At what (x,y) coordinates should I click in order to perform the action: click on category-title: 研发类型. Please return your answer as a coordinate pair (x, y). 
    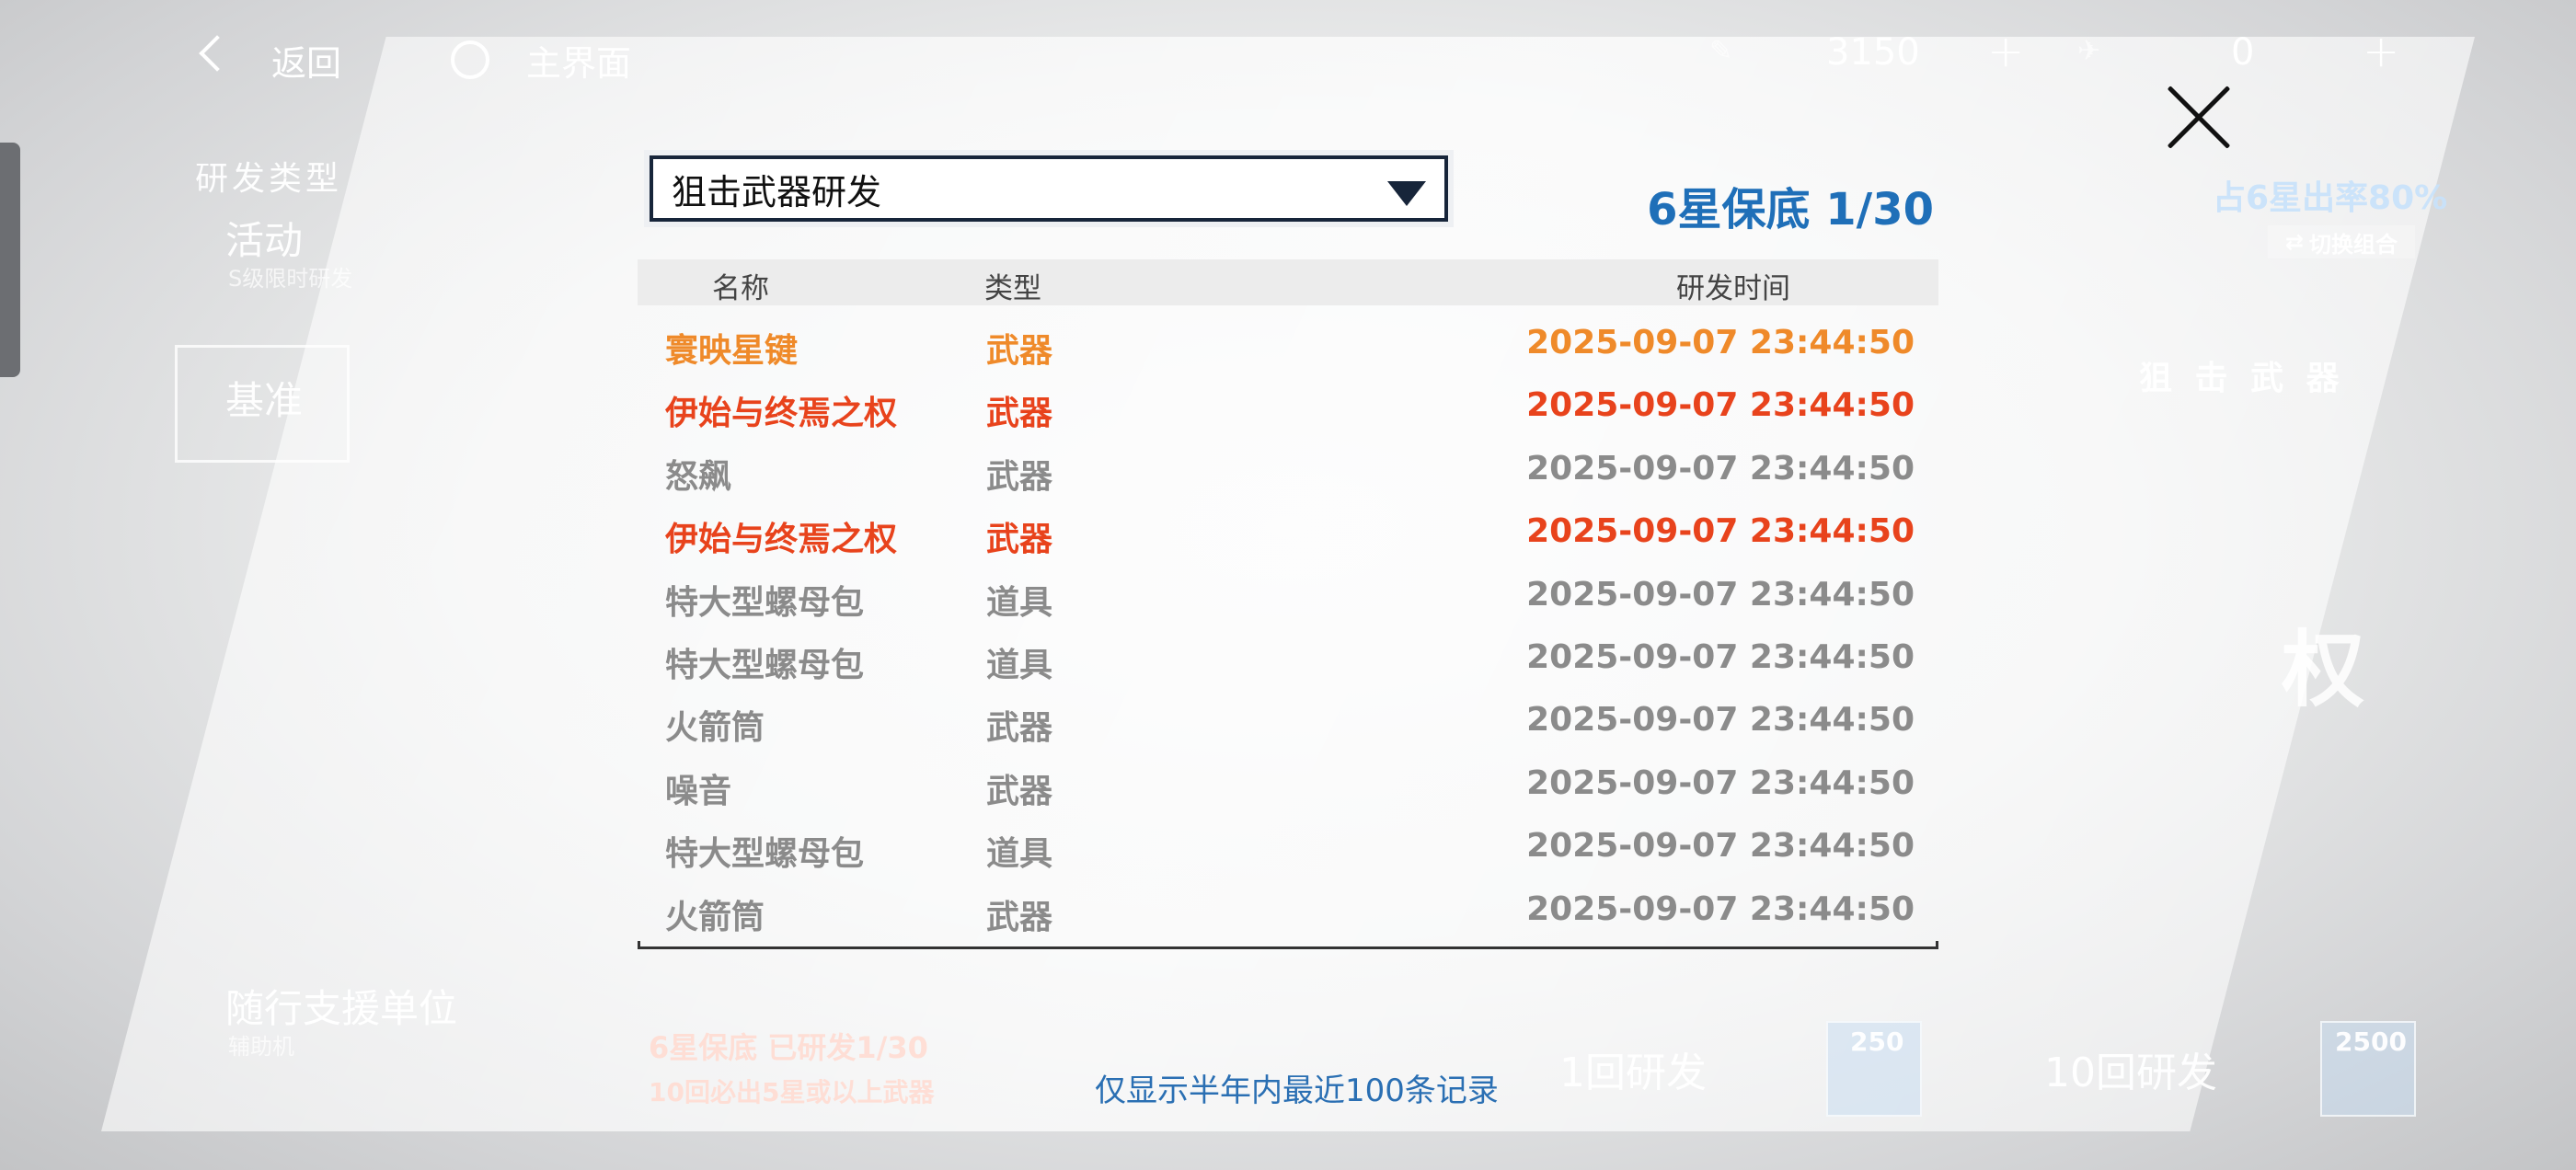
    Looking at the image, I should click on (269, 179).